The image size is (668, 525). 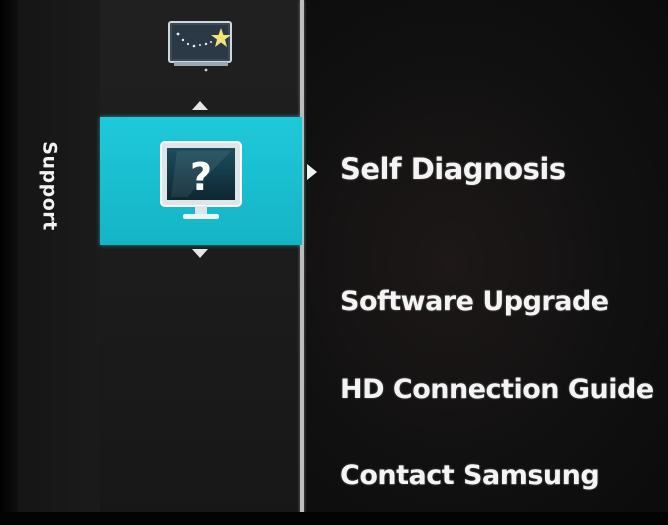 I want to click on picture-icon, so click(x=201, y=46).